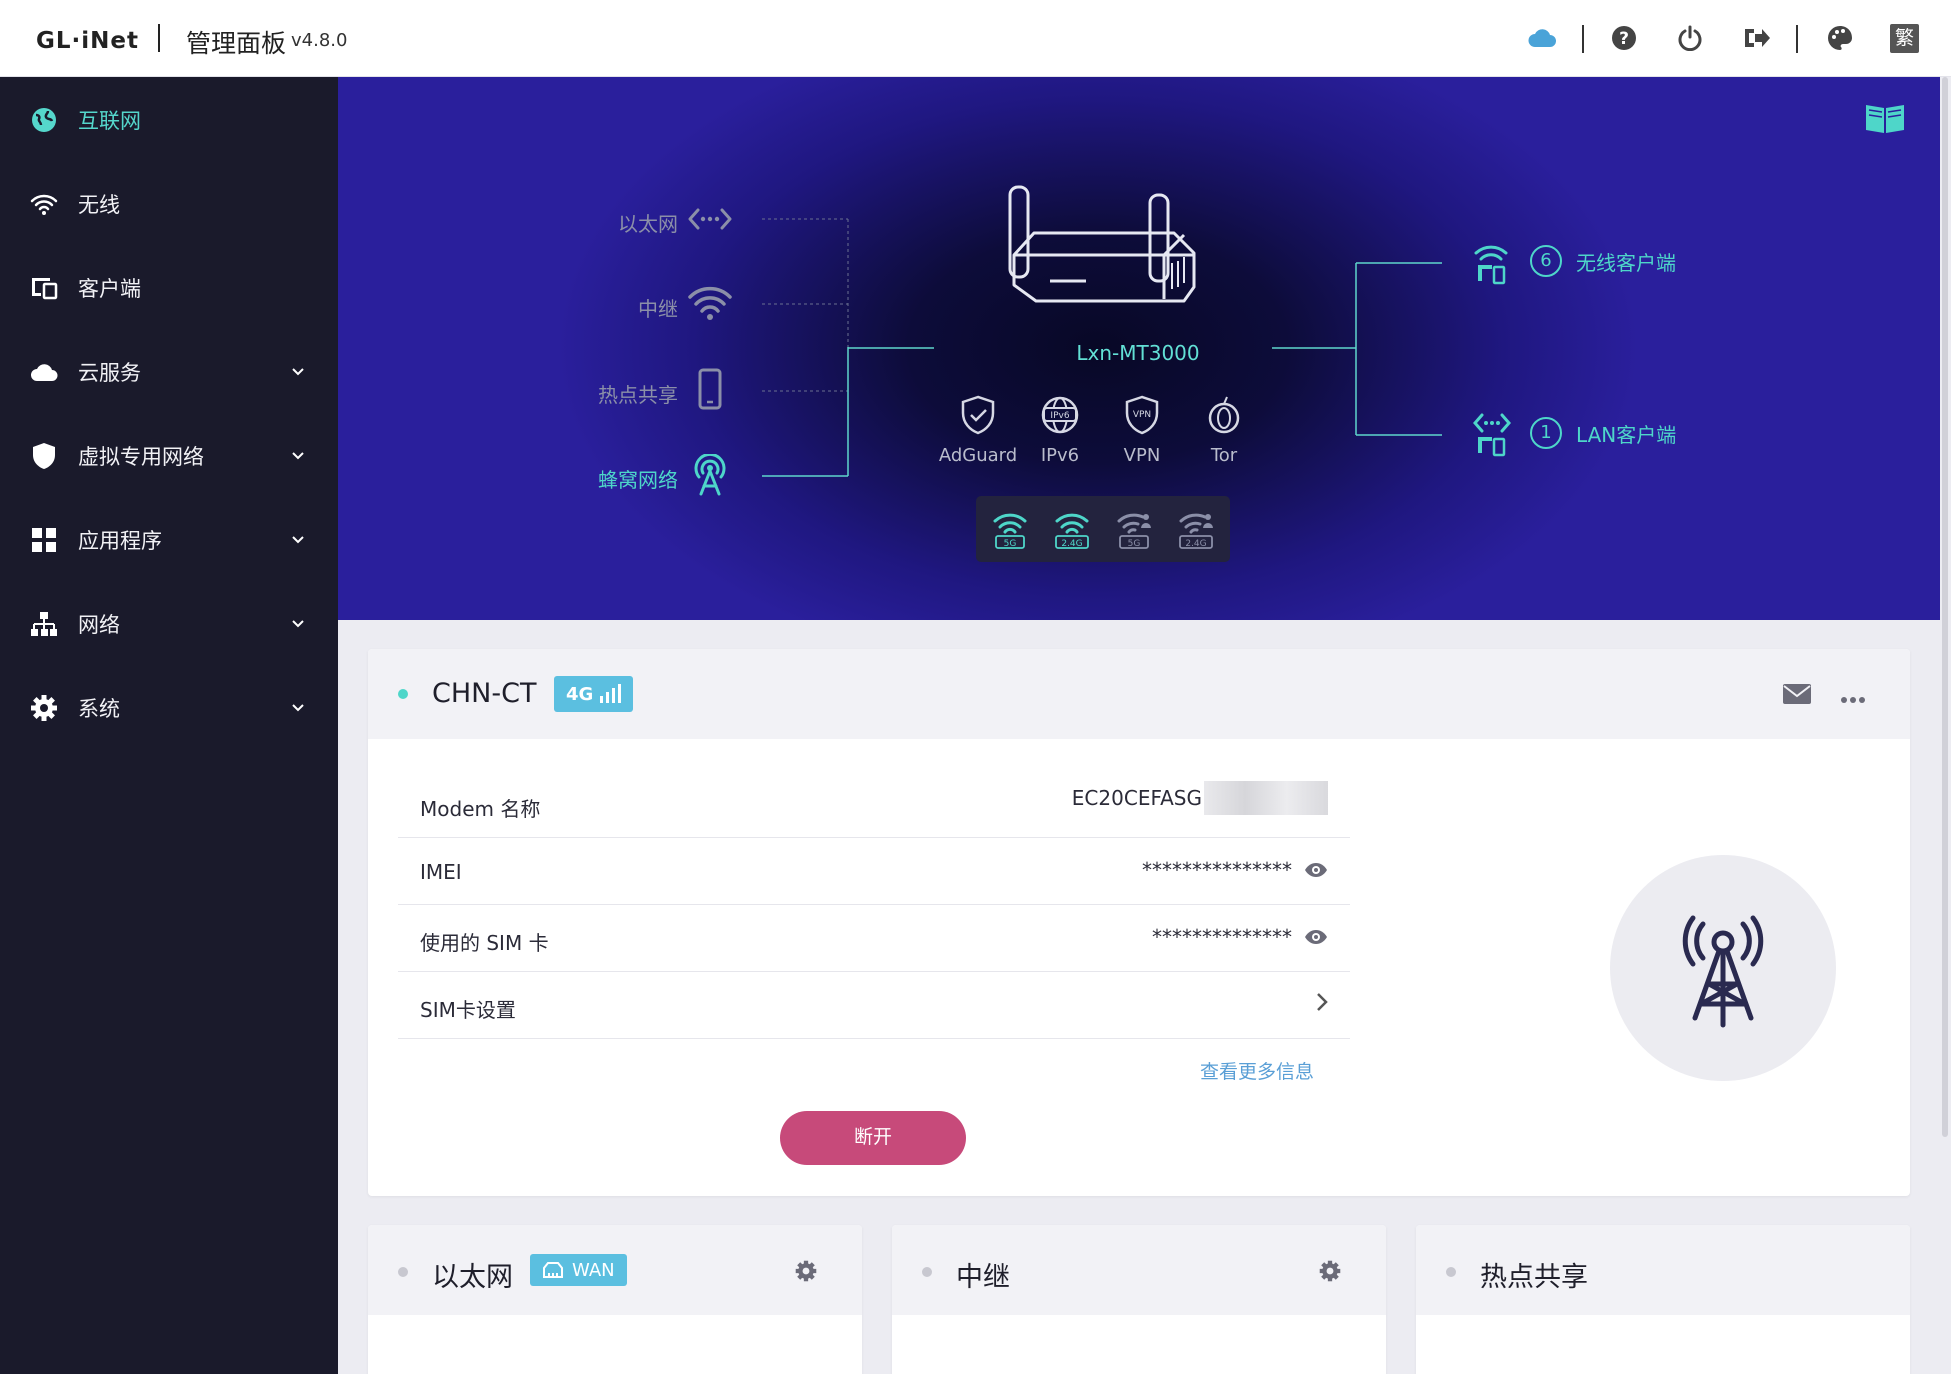  Describe the element at coordinates (1142, 415) in the screenshot. I see `svg-text: VPN` at that location.